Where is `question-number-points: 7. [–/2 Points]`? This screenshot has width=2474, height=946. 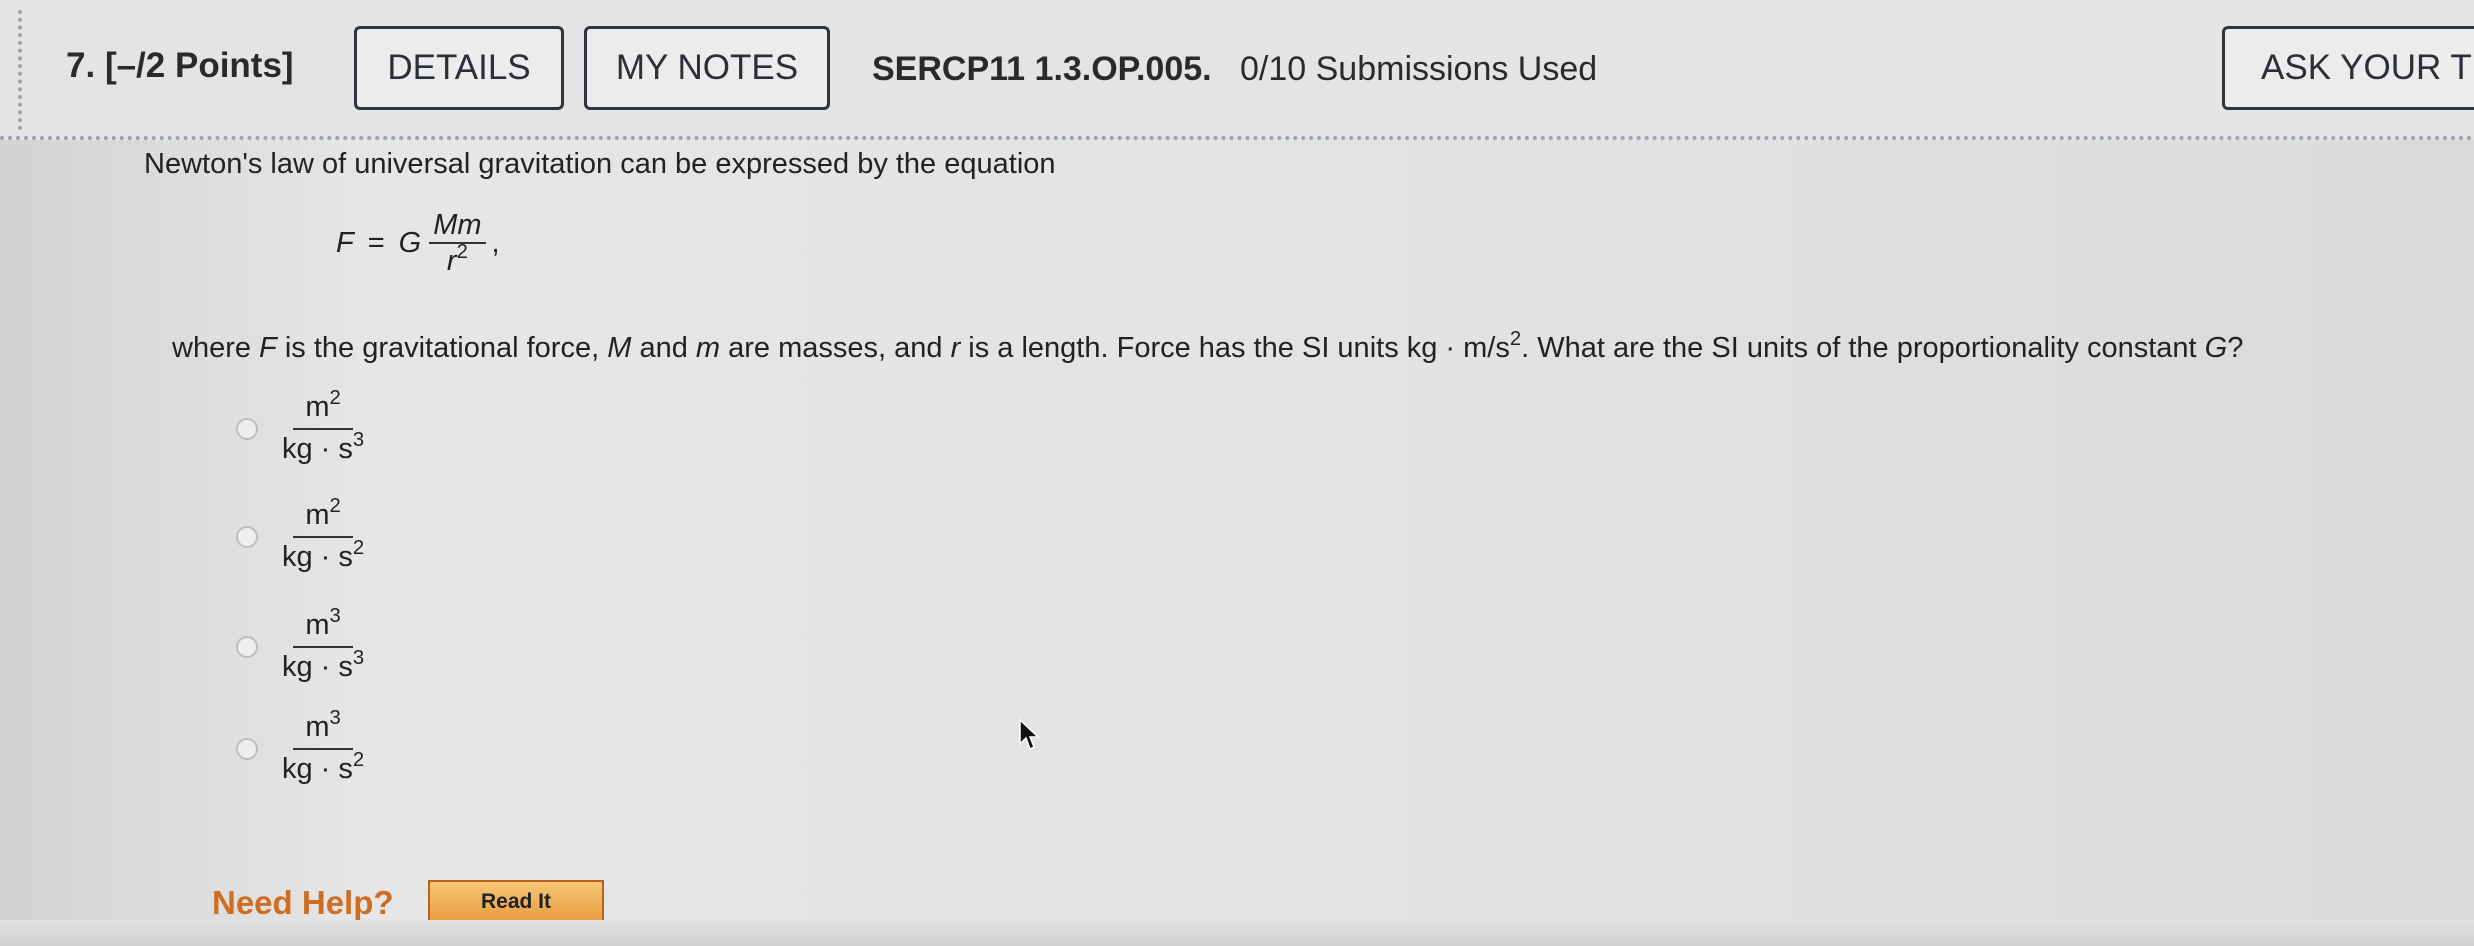 question-number-points: 7. [–/2 Points] is located at coordinates (180, 66).